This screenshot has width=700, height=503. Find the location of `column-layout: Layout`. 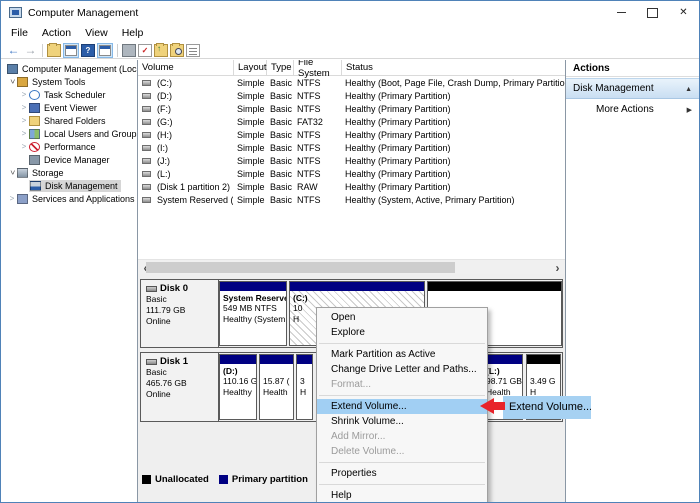

column-layout: Layout is located at coordinates (250, 67).